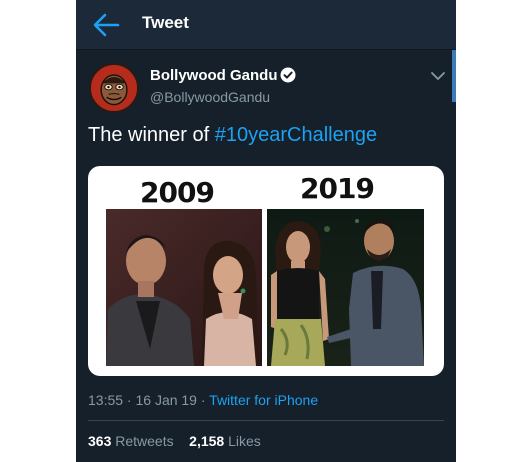 The image size is (532, 462). What do you see at coordinates (210, 97) in the screenshot?
I see `author-handle: @BollywoodGandu` at bounding box center [210, 97].